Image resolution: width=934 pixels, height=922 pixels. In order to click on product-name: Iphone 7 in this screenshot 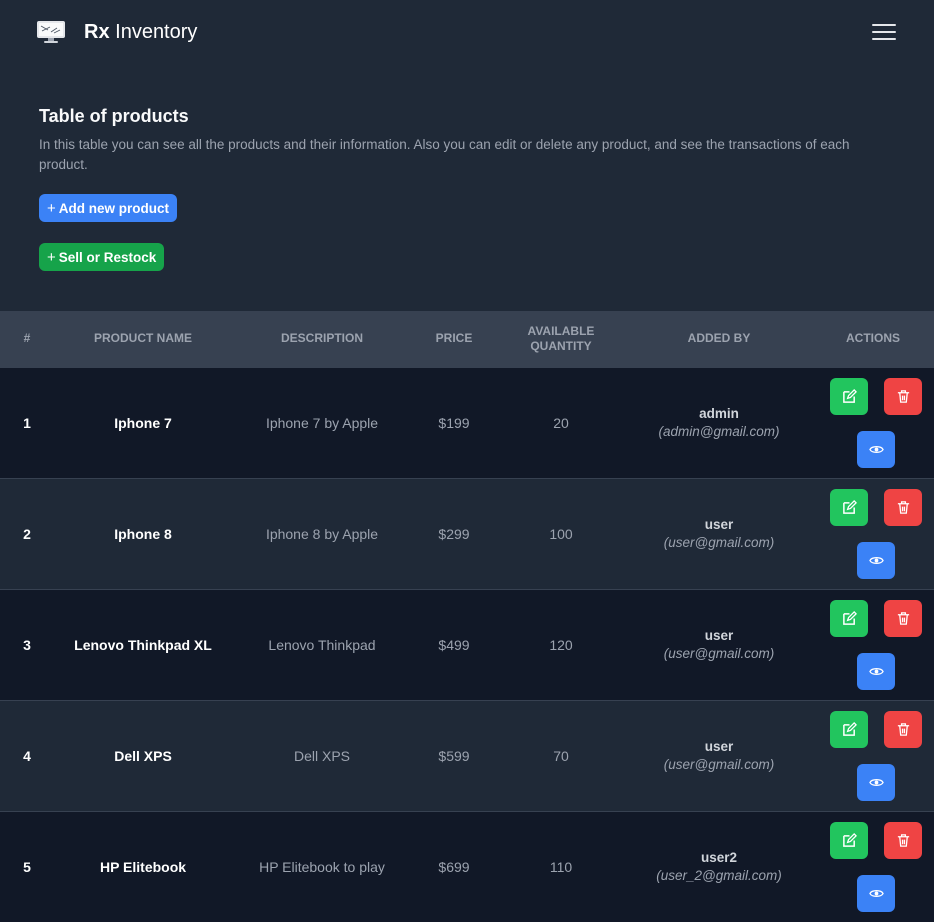, I will do `click(143, 422)`.